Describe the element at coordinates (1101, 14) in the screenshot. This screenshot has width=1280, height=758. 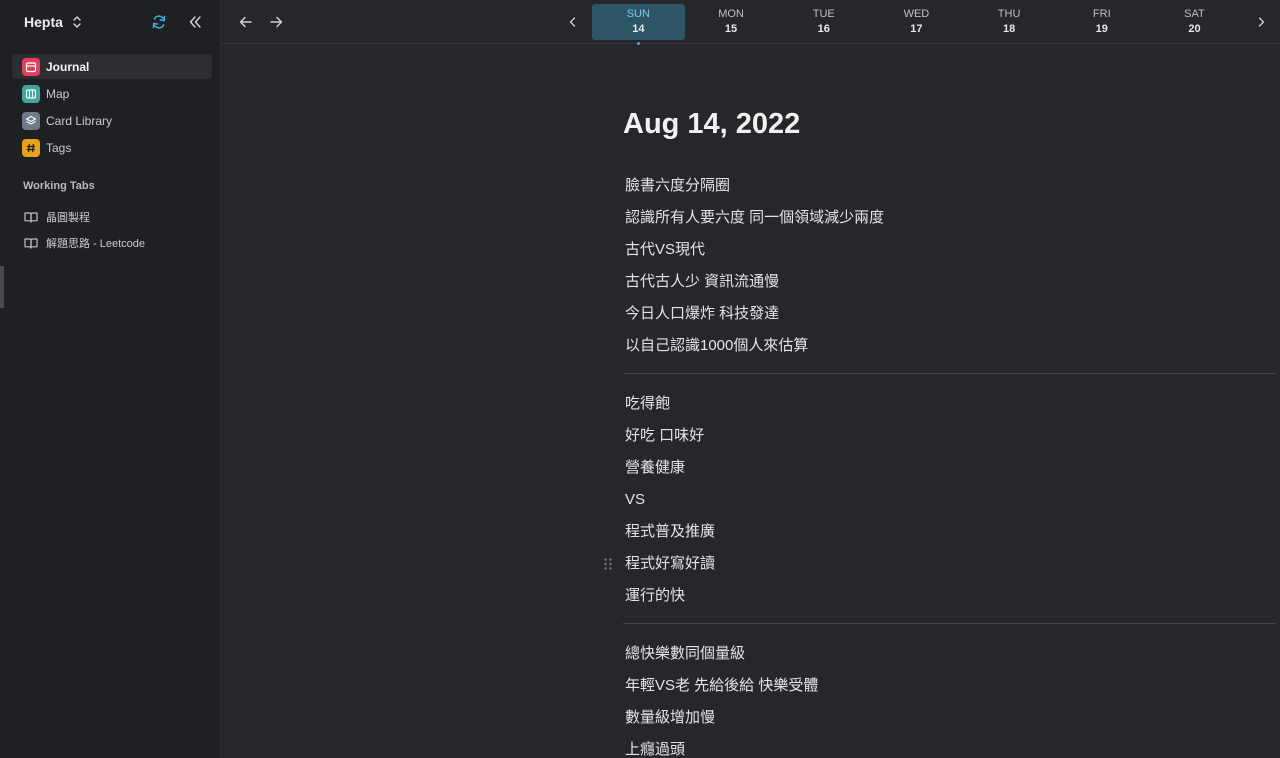
I see `day-of-week: FRI` at that location.